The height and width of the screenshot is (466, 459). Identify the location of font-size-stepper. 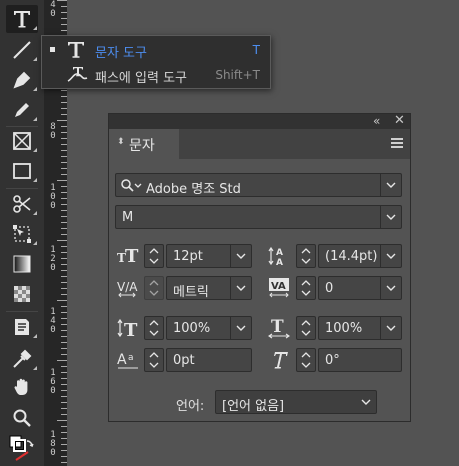
(154, 256).